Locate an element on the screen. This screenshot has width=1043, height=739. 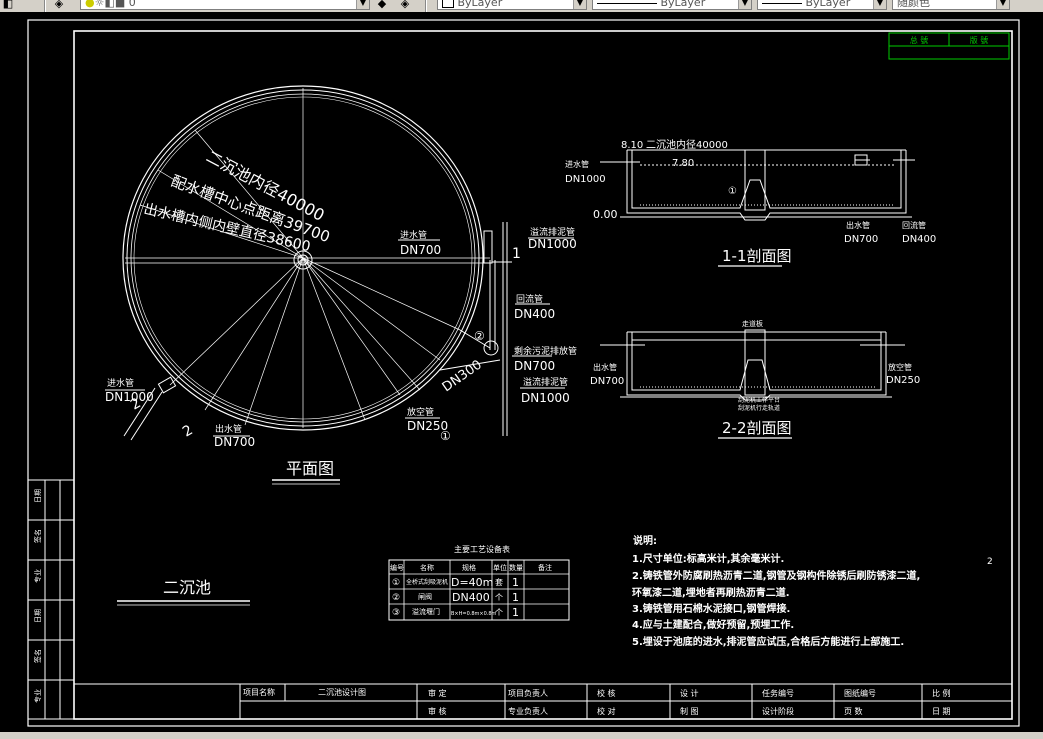
sec22-note-2: 刮泥机行走轨道 is located at coordinates (759, 408).